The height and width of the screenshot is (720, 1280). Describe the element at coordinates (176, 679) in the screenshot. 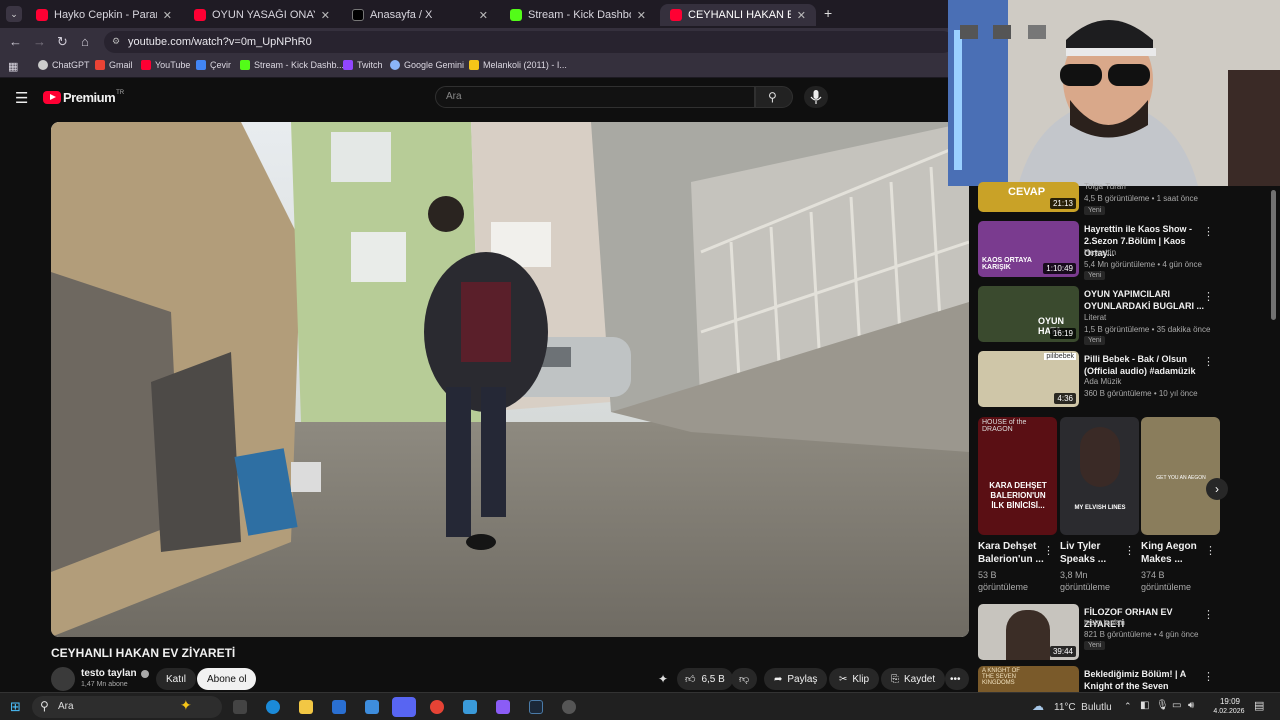

I see `join-button: Katıl` at that location.